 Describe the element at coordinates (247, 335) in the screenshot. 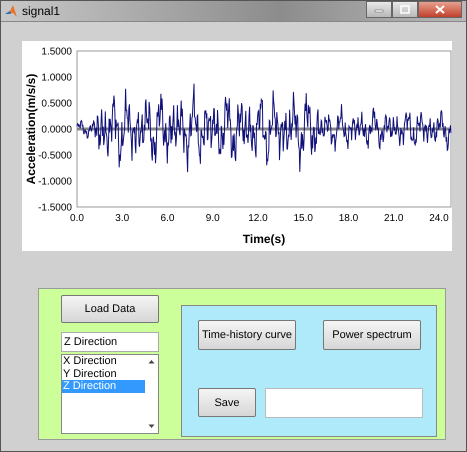

I see `plot-button: Time-history curve` at that location.